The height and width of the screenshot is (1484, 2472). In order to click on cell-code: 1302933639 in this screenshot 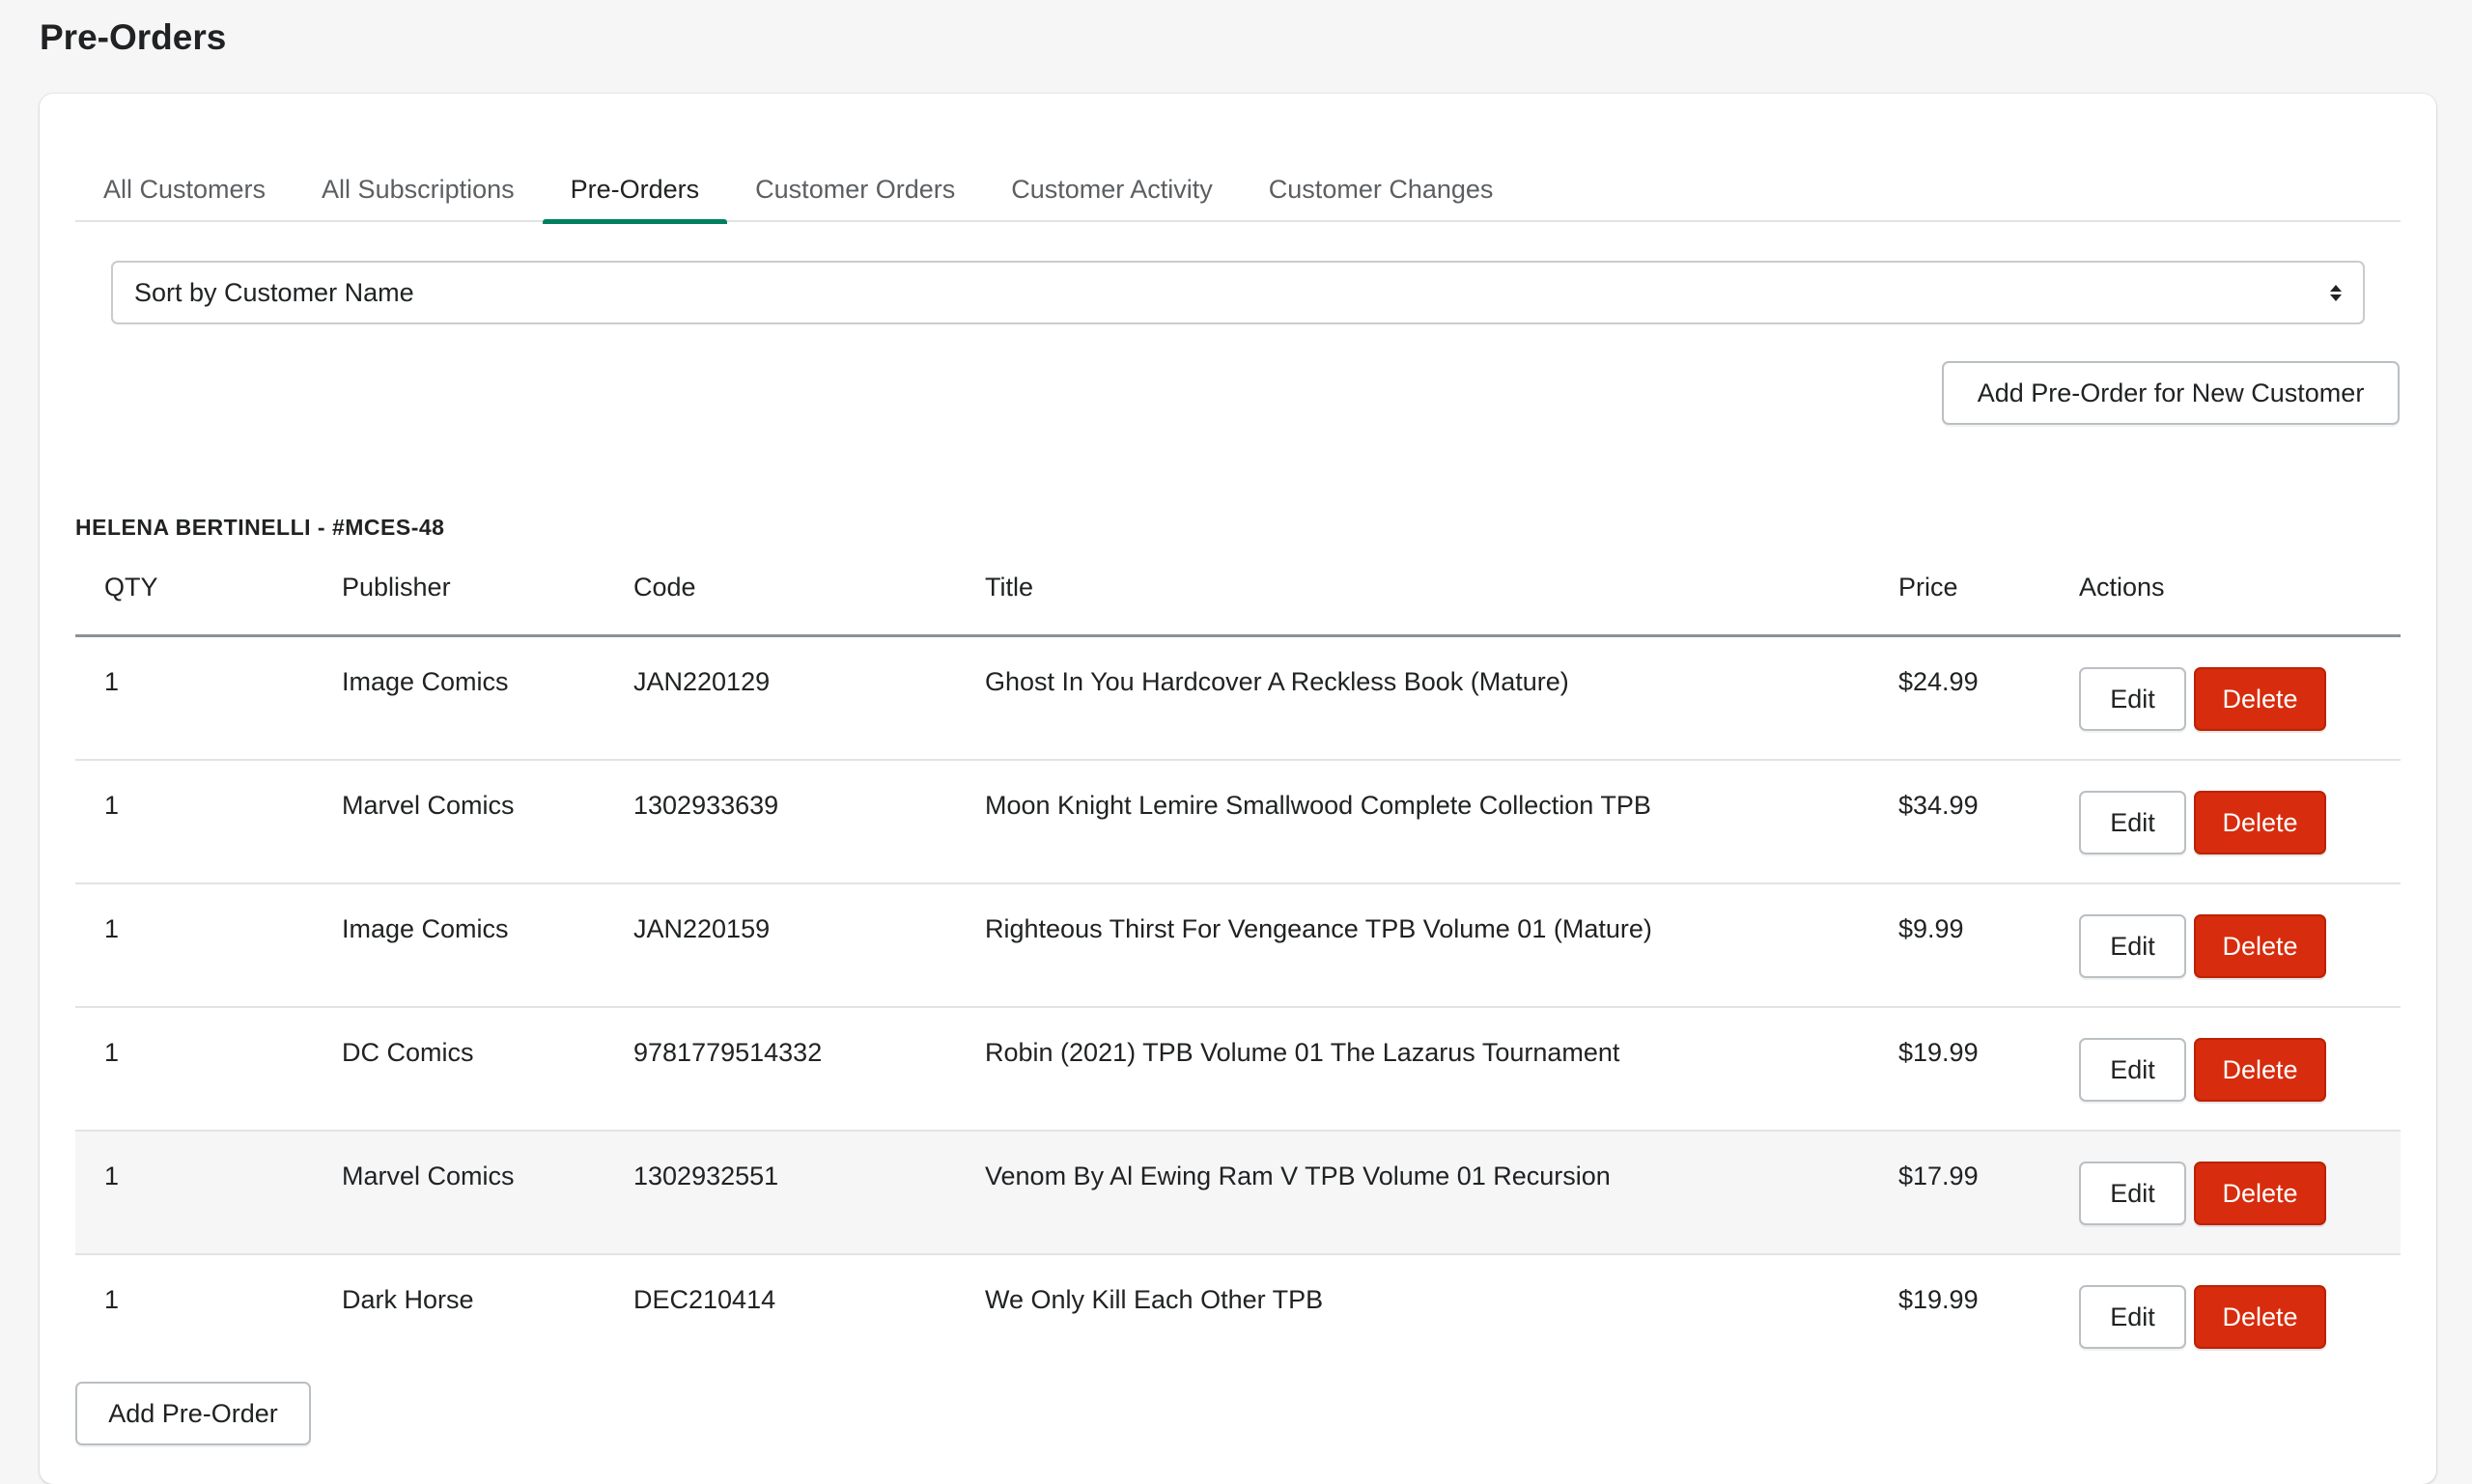, I will do `click(706, 806)`.